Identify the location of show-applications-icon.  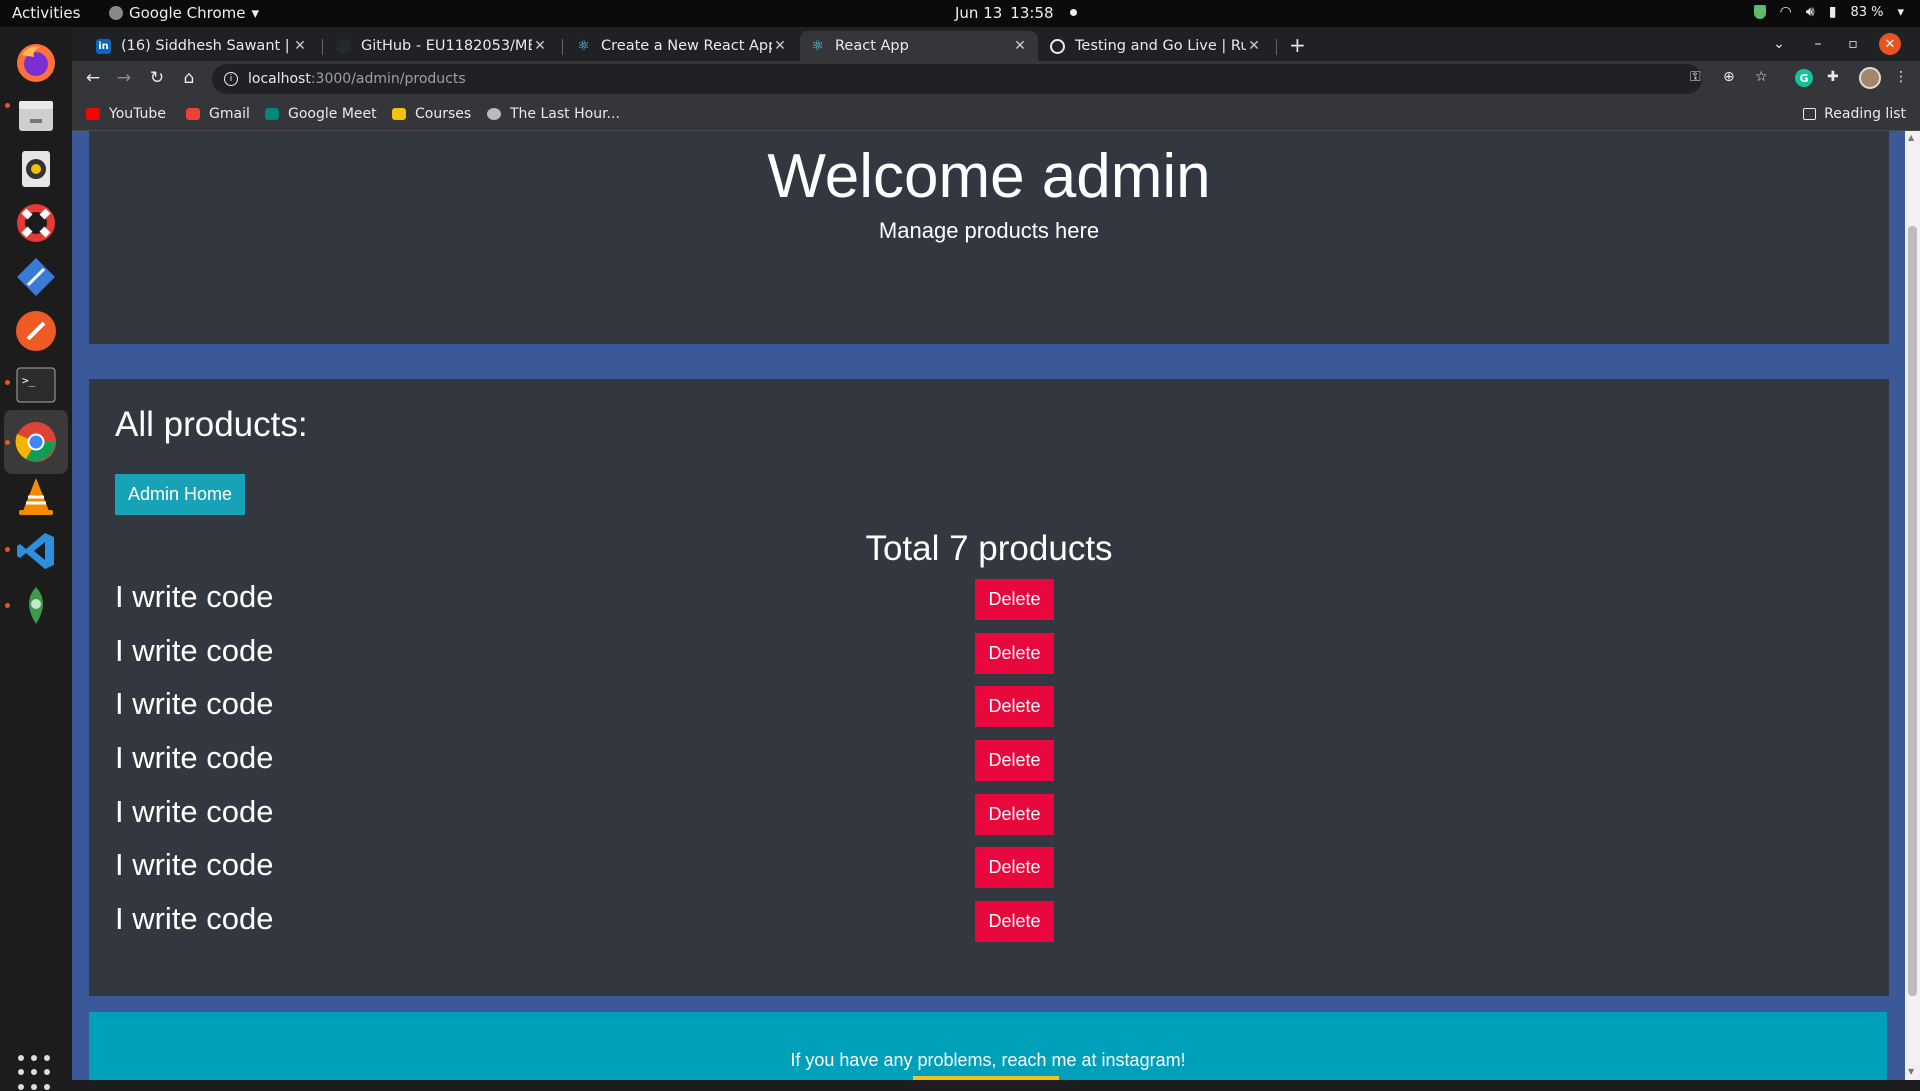
(36, 1073).